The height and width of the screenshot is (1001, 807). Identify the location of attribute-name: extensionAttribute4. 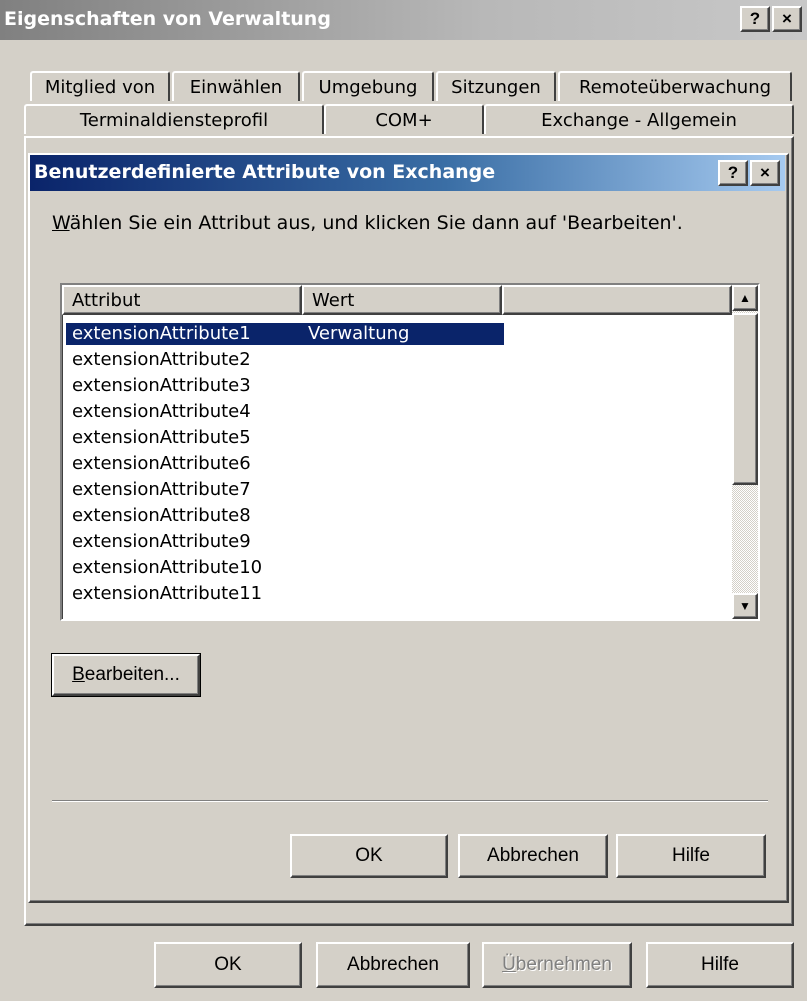
(161, 411).